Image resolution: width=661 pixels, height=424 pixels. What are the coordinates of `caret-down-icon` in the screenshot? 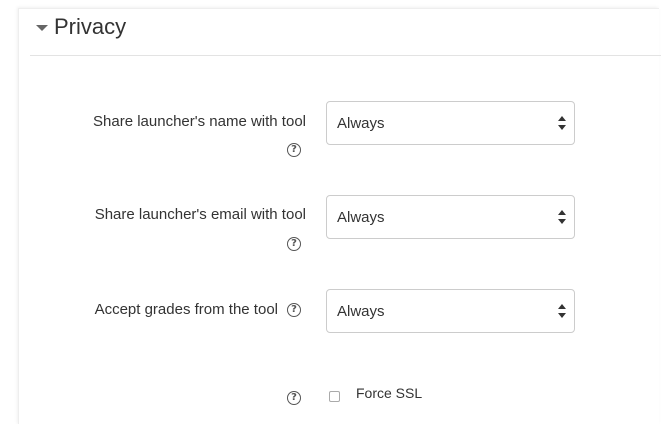 It's located at (42, 28).